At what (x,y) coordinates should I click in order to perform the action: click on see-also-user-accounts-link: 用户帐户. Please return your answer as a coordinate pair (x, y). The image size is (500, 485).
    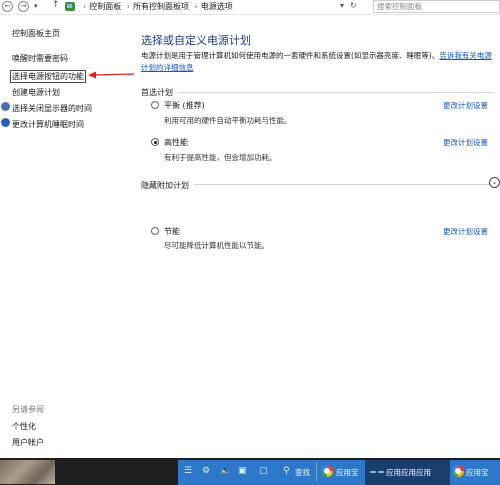
    Looking at the image, I should click on (28, 442).